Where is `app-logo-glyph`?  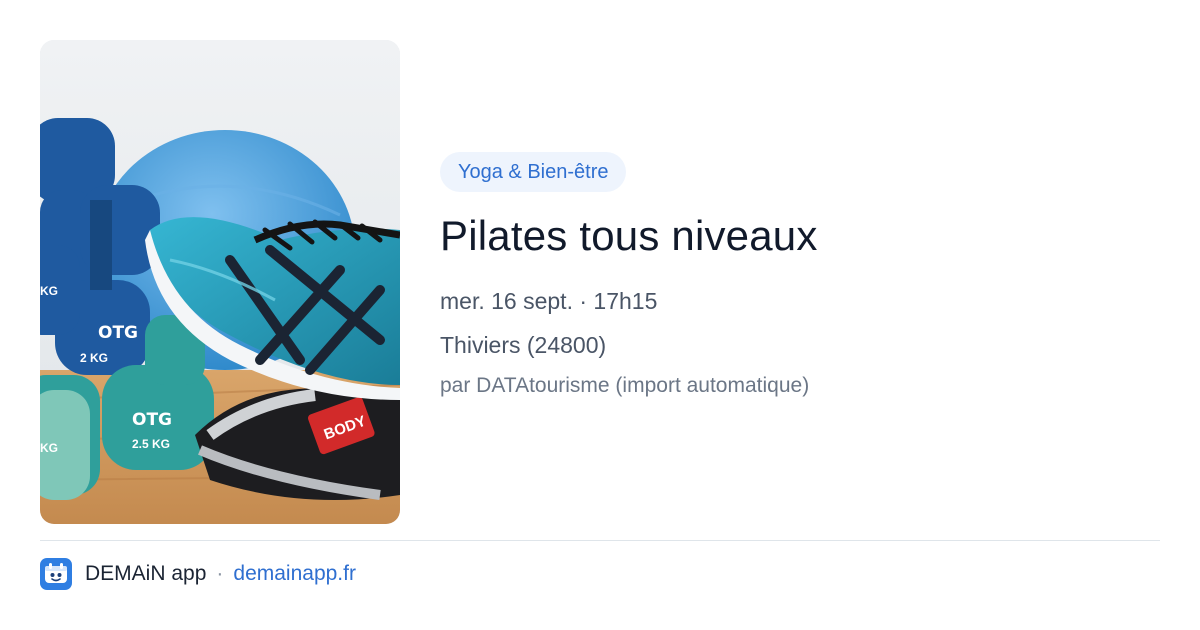
app-logo-glyph is located at coordinates (56, 573).